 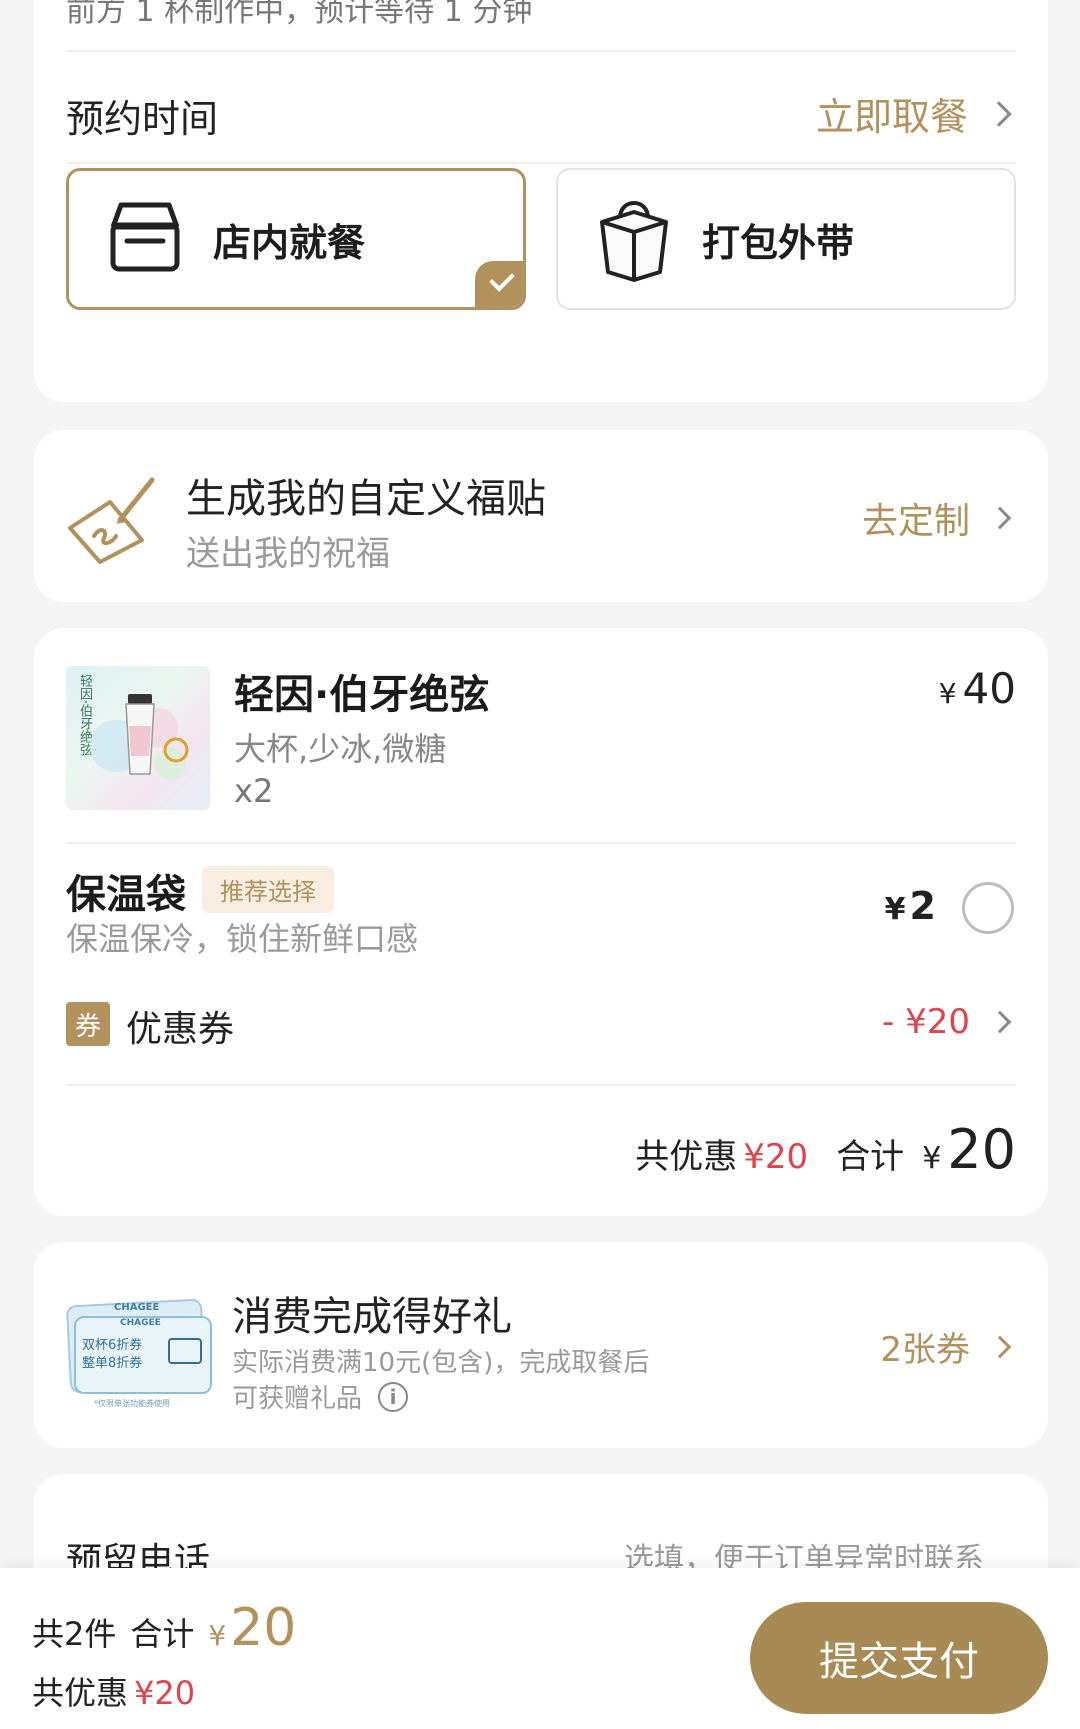 I want to click on pickup-time-value: 立即取餐, so click(x=891, y=117).